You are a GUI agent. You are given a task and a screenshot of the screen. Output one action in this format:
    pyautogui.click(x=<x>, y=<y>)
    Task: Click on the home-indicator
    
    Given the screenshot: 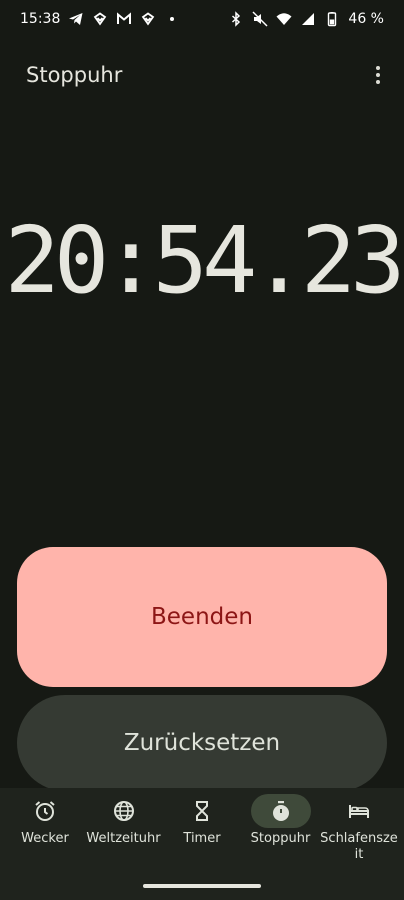 What is the action you would take?
    pyautogui.click(x=202, y=886)
    